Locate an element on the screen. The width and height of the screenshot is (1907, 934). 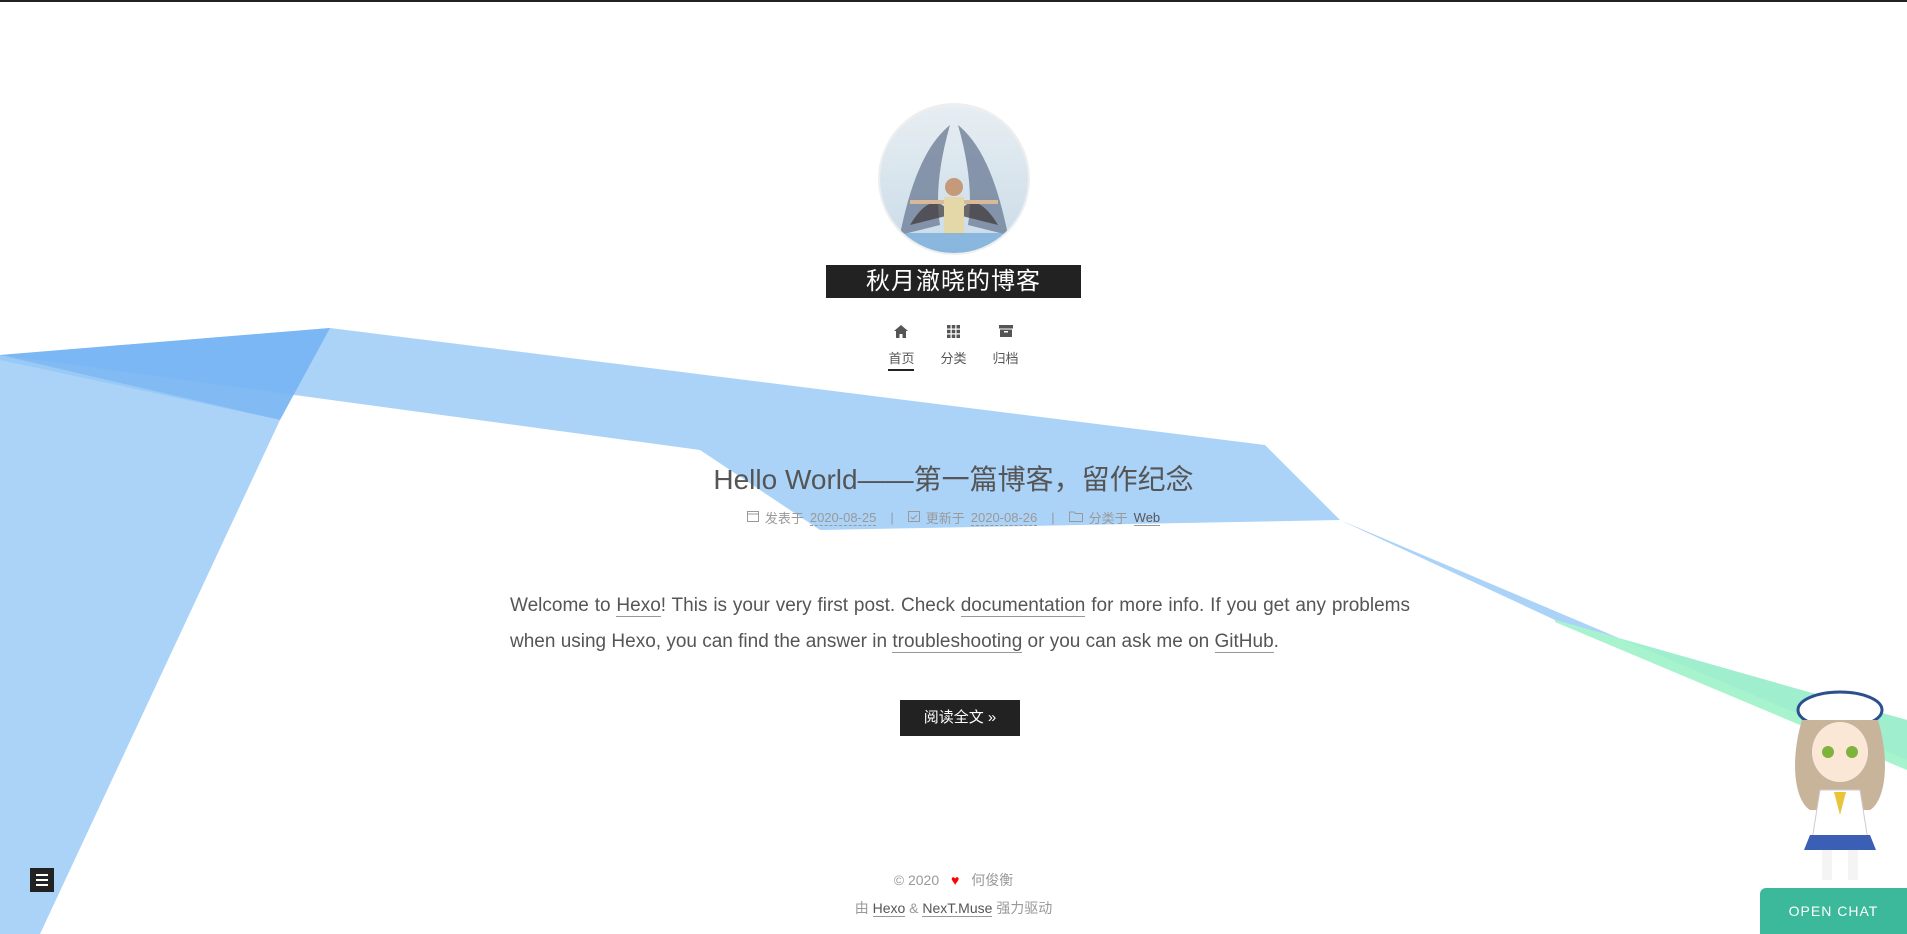
updated-label: 更新于 is located at coordinates (945, 518).